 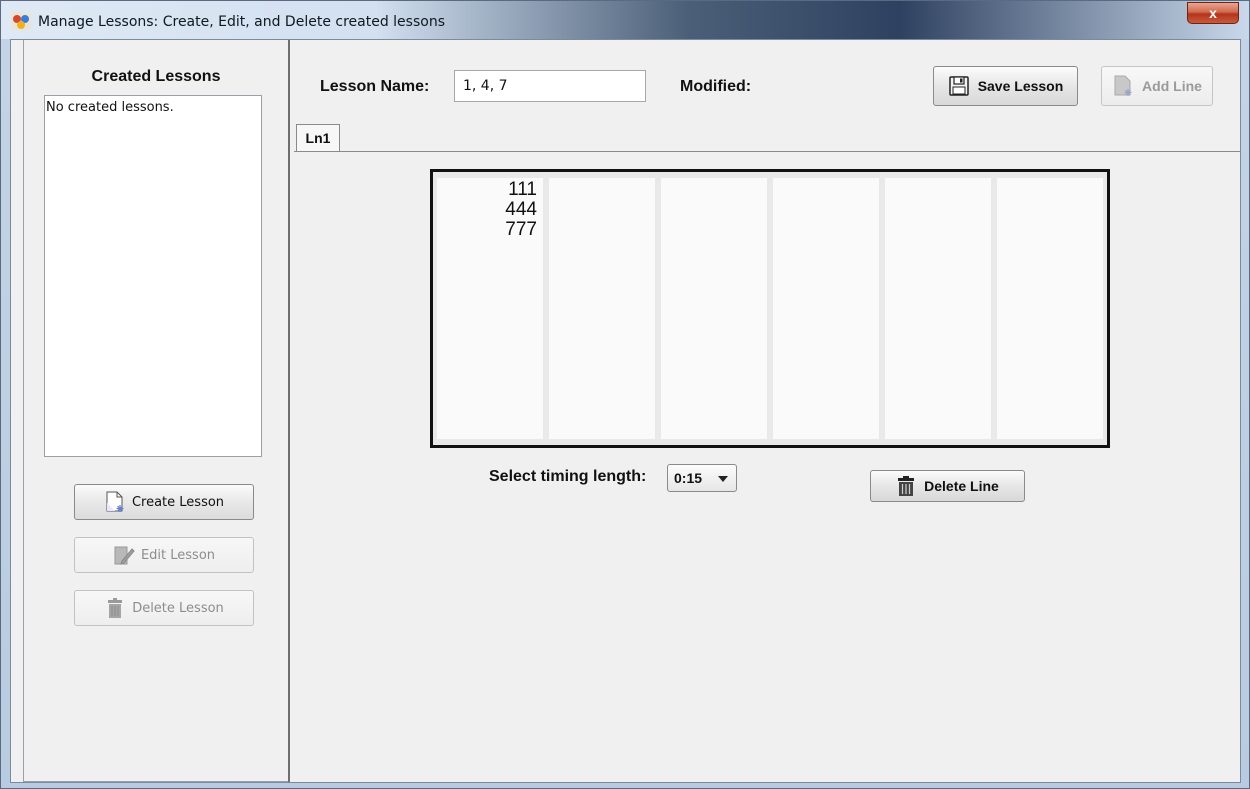 I want to click on lesson-name-label: Lesson Name:, so click(x=375, y=86).